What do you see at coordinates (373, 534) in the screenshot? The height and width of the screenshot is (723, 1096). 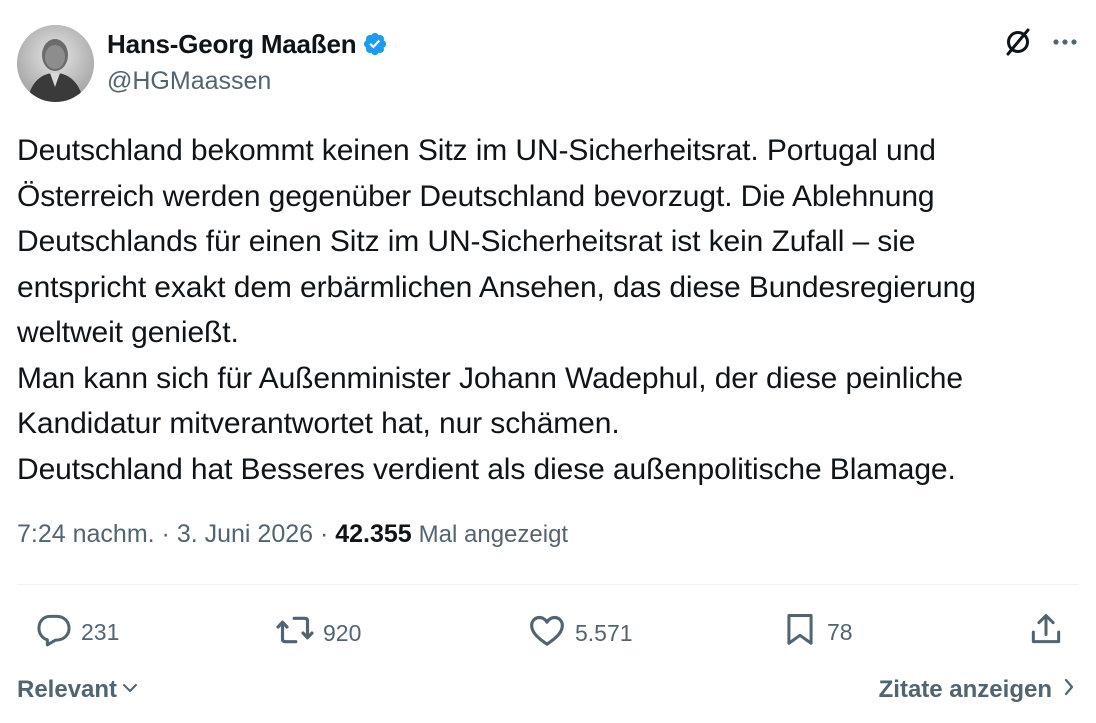 I see `views-count: 42.355` at bounding box center [373, 534].